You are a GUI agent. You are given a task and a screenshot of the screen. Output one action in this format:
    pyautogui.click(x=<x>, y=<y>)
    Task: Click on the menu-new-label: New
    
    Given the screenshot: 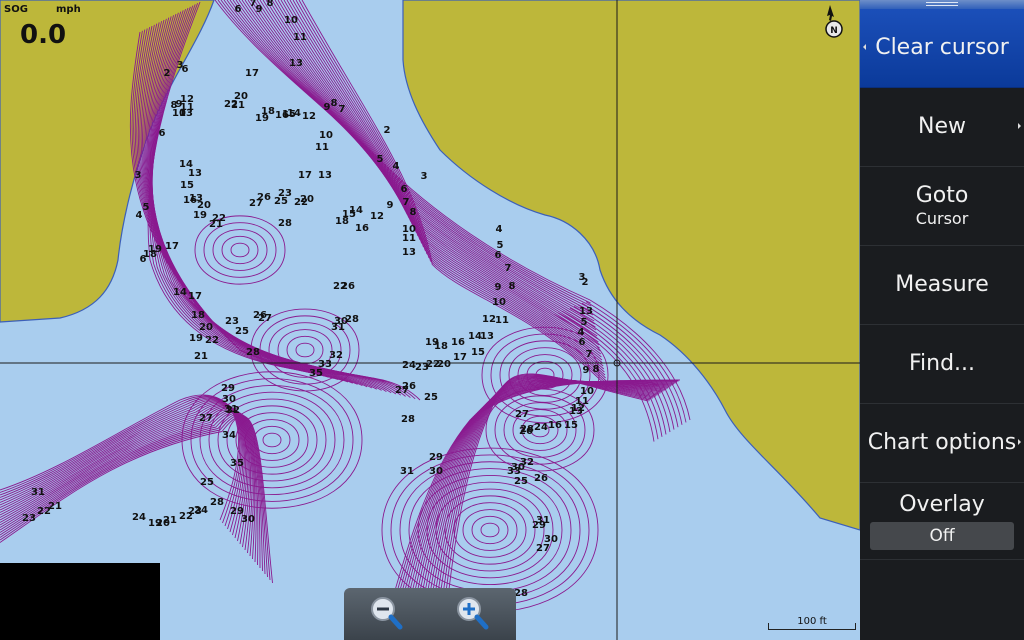 What is the action you would take?
    pyautogui.click(x=942, y=126)
    